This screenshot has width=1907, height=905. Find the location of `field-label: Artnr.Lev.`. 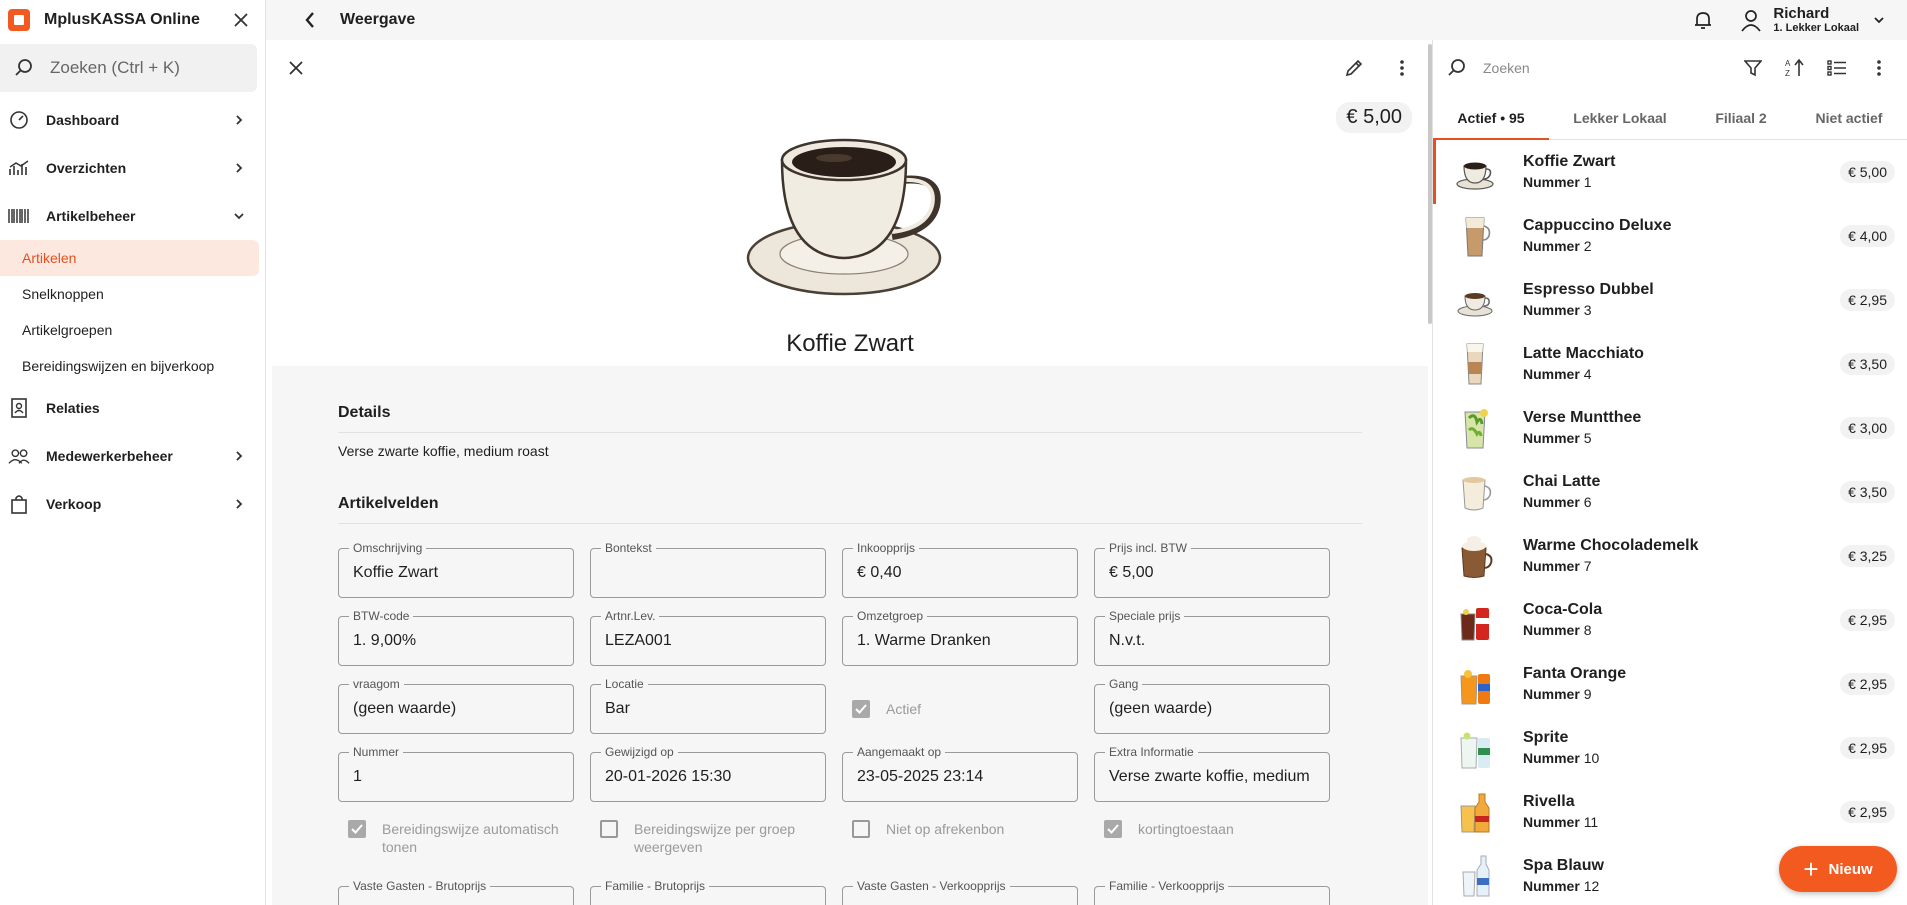

field-label: Artnr.Lev. is located at coordinates (630, 616).